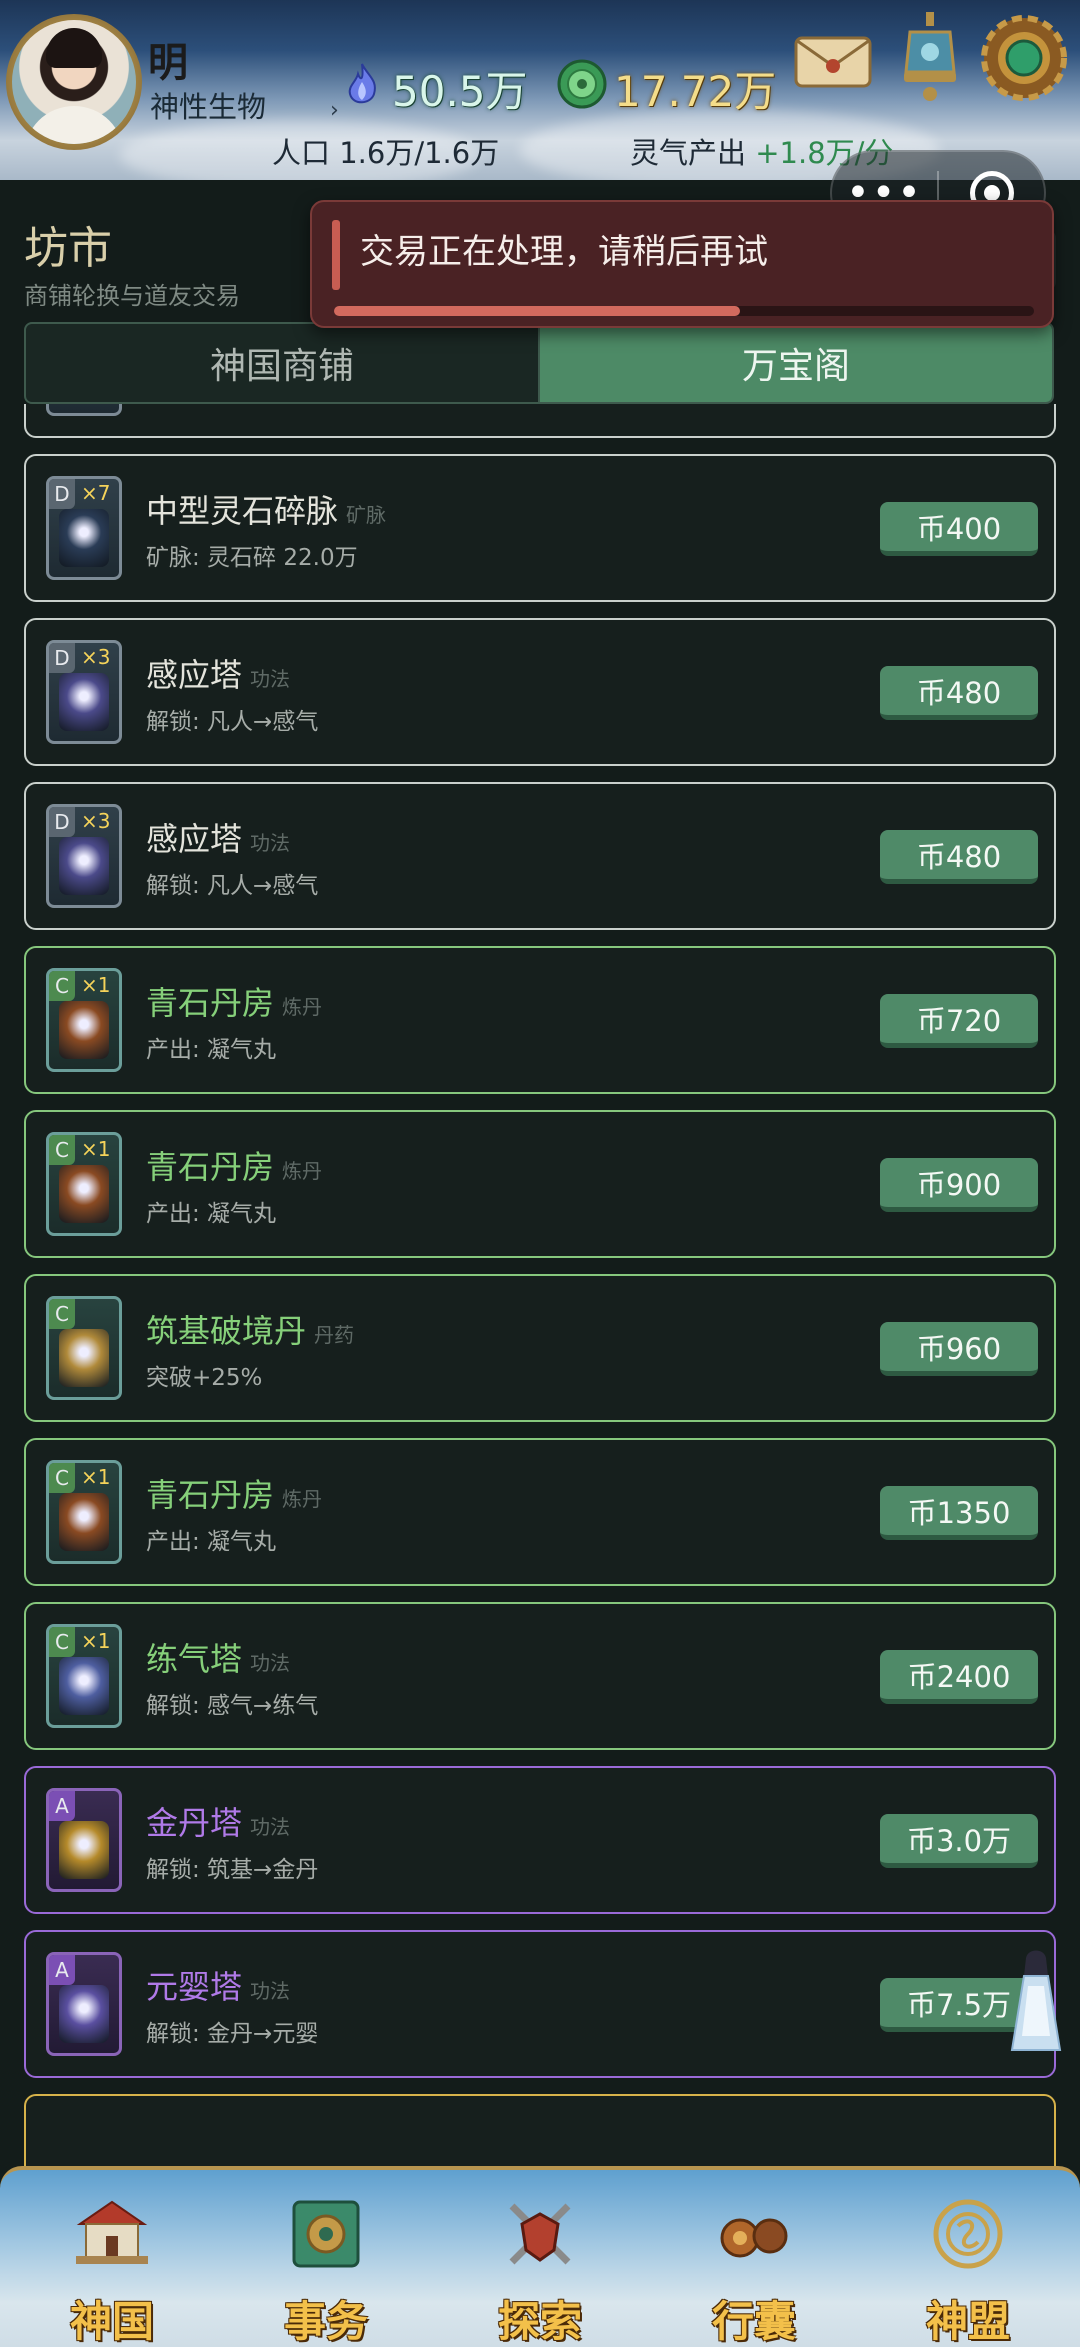  I want to click on nav-affairs: 事务, so click(326, 2258).